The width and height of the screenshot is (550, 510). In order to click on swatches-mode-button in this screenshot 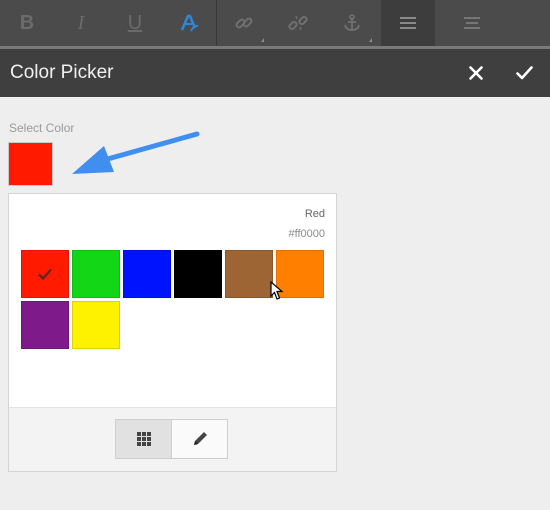, I will do `click(144, 439)`.